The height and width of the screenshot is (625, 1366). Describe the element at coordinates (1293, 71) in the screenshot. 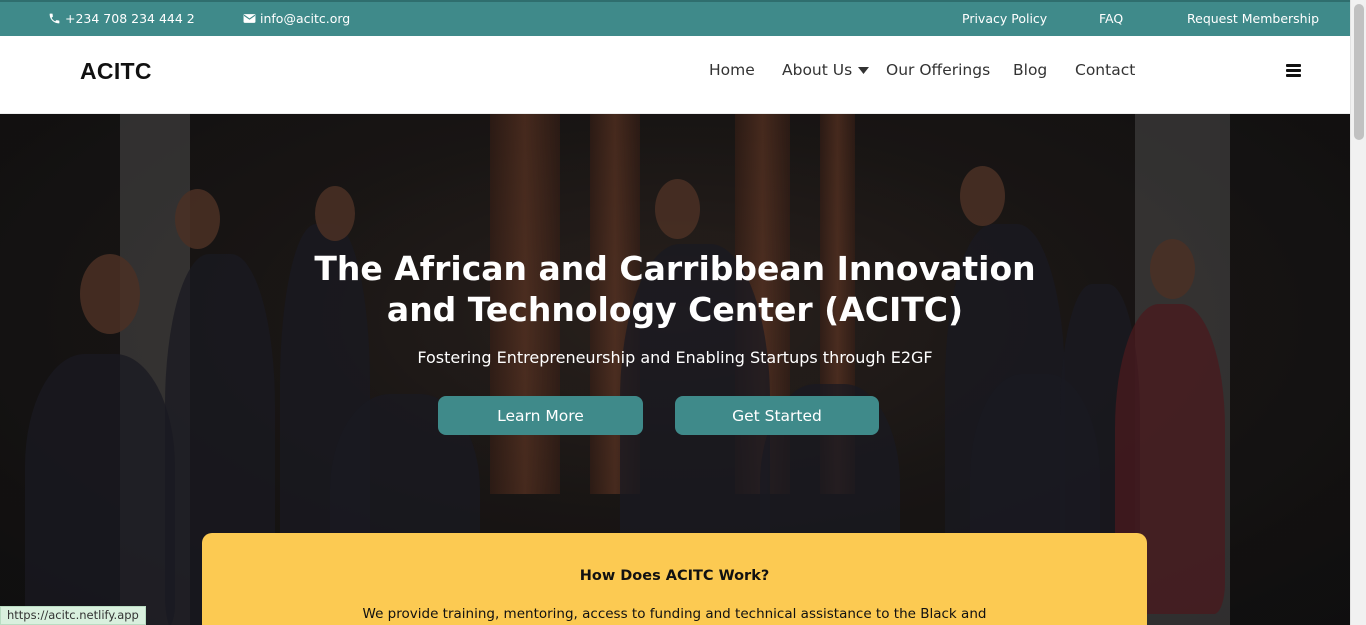

I see `hamburger-menu-icon` at that location.